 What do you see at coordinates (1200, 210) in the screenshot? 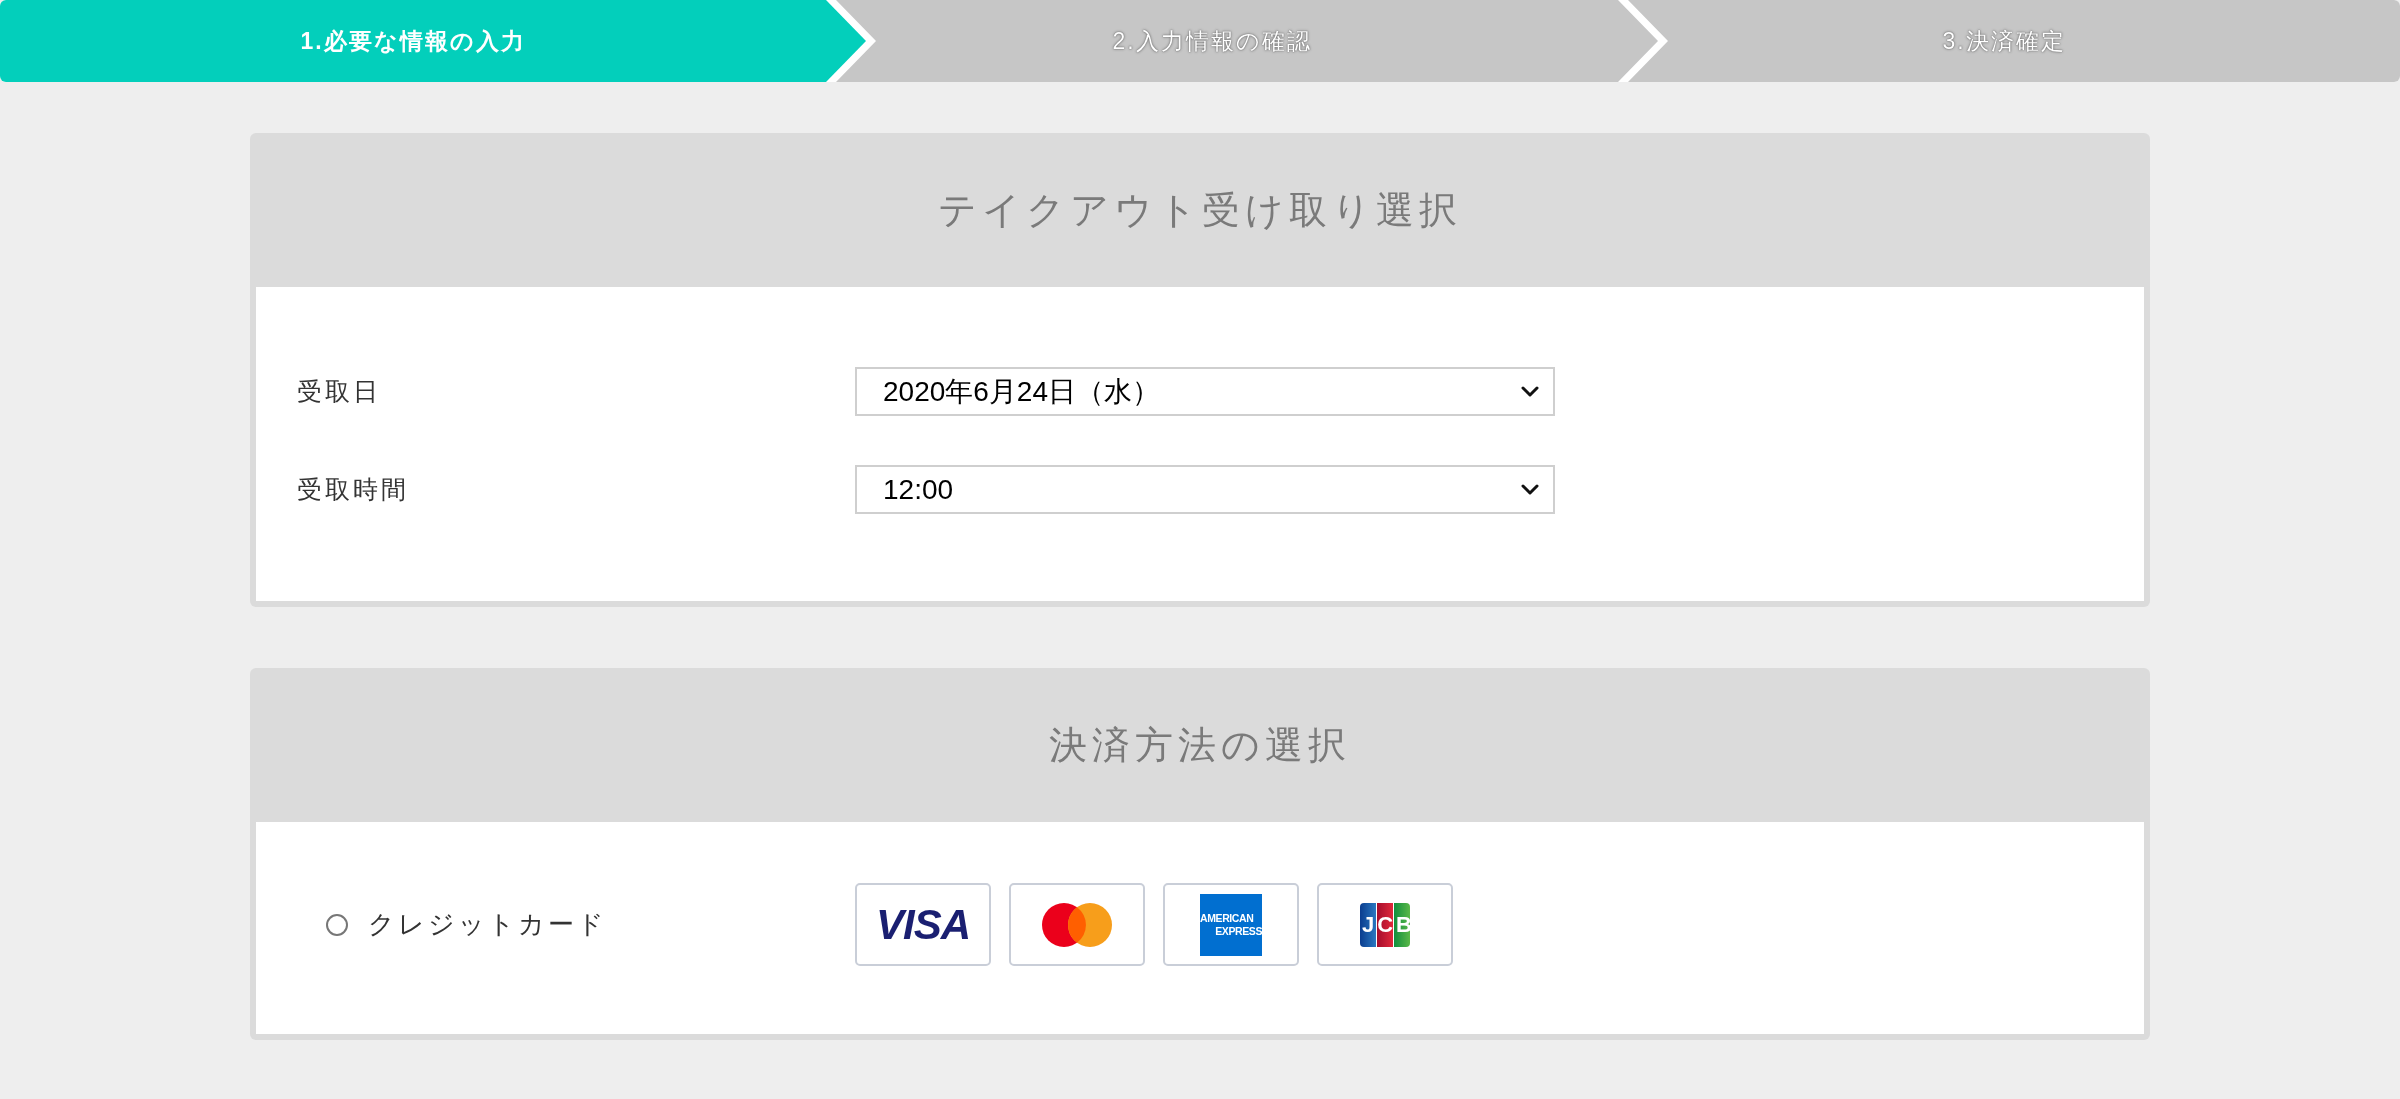
I see `section-title: テイクアウト受け取り選択` at bounding box center [1200, 210].